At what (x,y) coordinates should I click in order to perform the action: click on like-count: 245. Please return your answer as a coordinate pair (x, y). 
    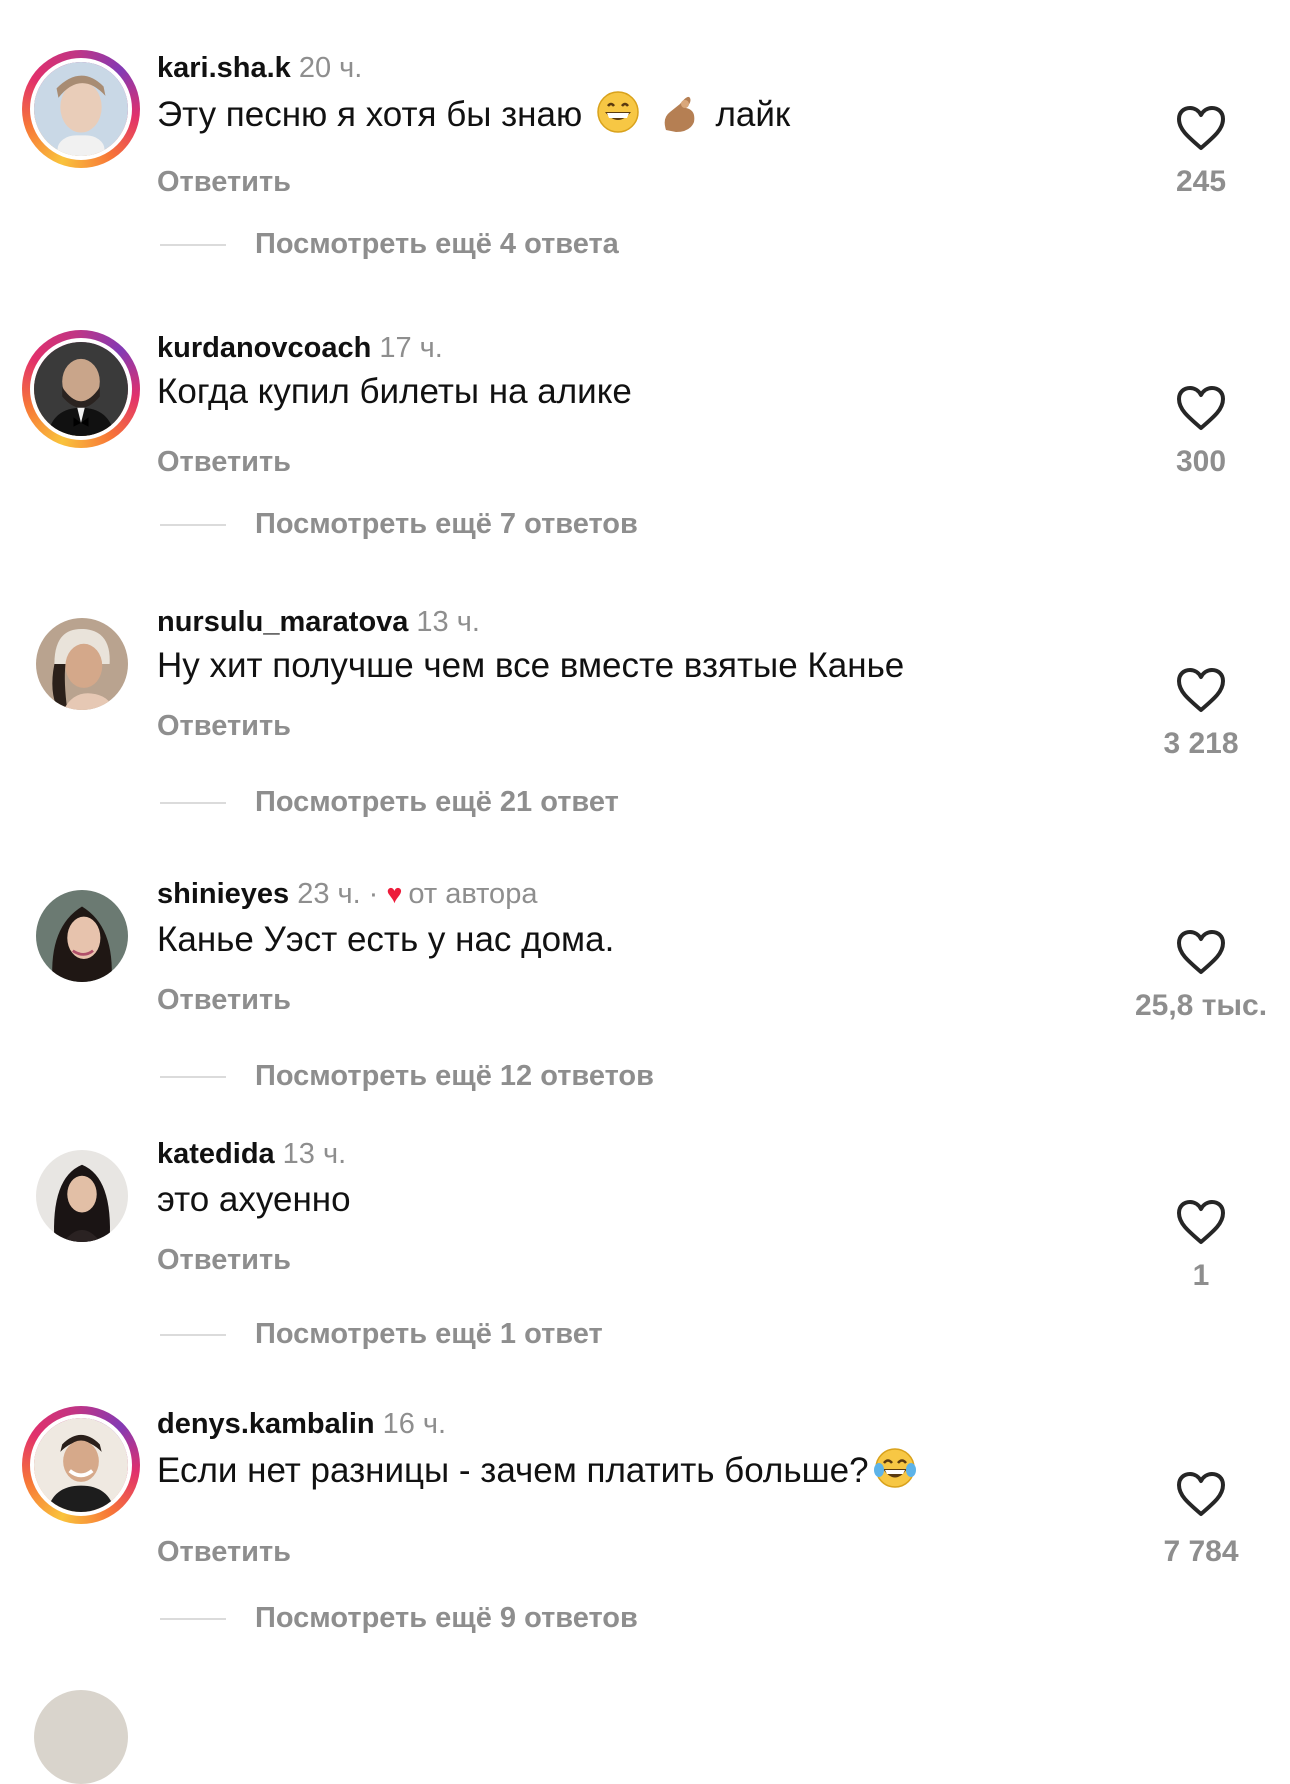
    Looking at the image, I should click on (1201, 181).